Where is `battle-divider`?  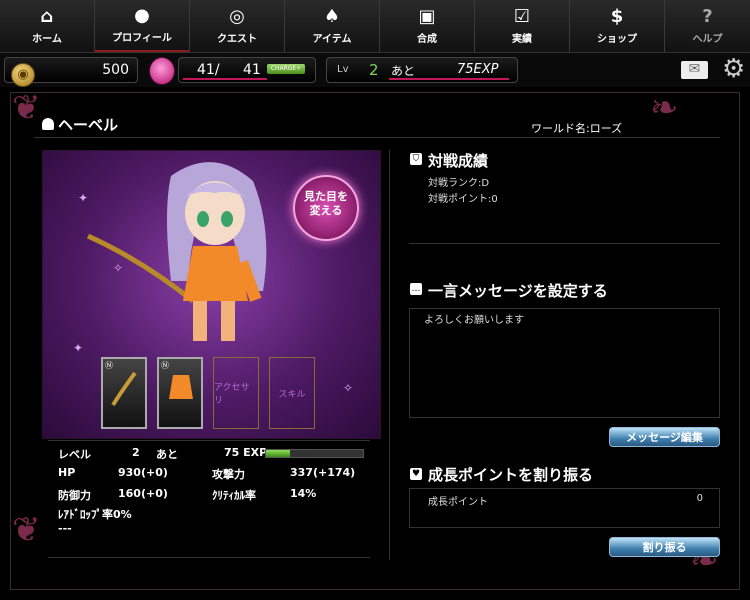
battle-divider is located at coordinates (564, 243).